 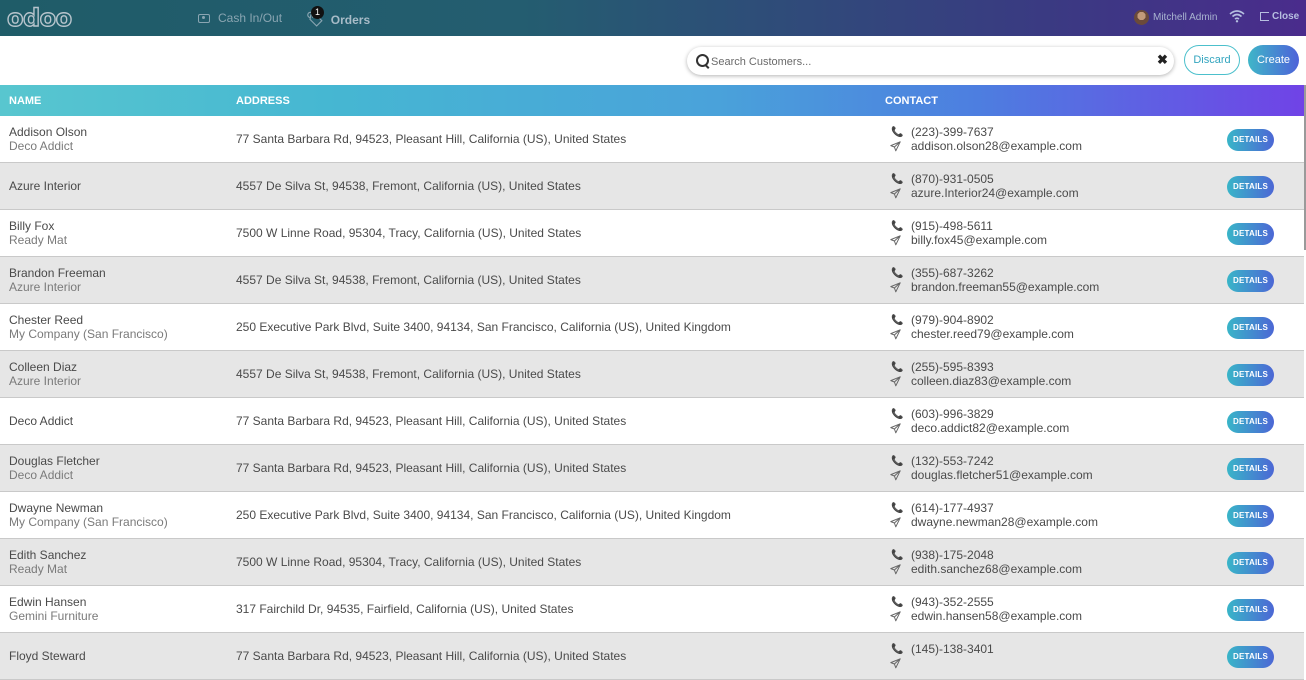 I want to click on table-header: NAME ADDRESS CONTACT, so click(x=652, y=100).